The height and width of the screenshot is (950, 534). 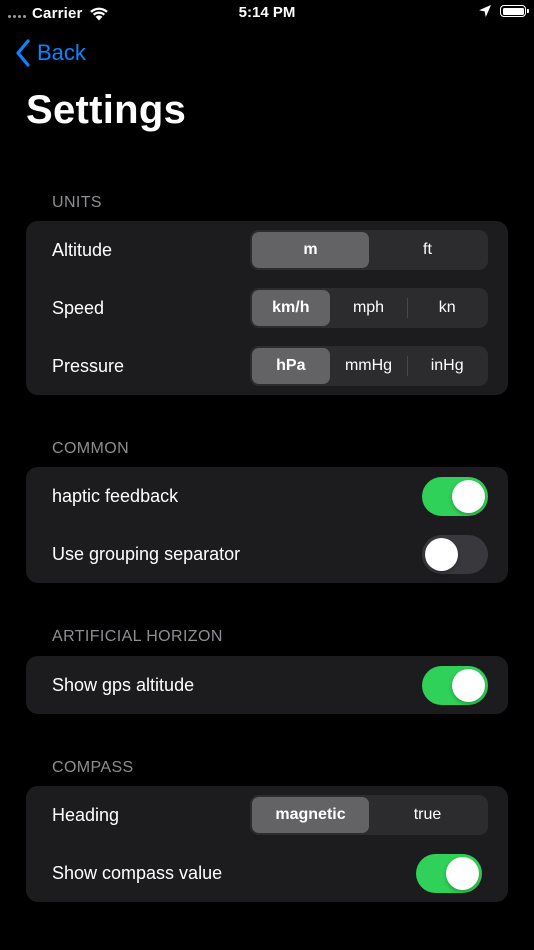 I want to click on pressure-label: Pressure, so click(x=88, y=366).